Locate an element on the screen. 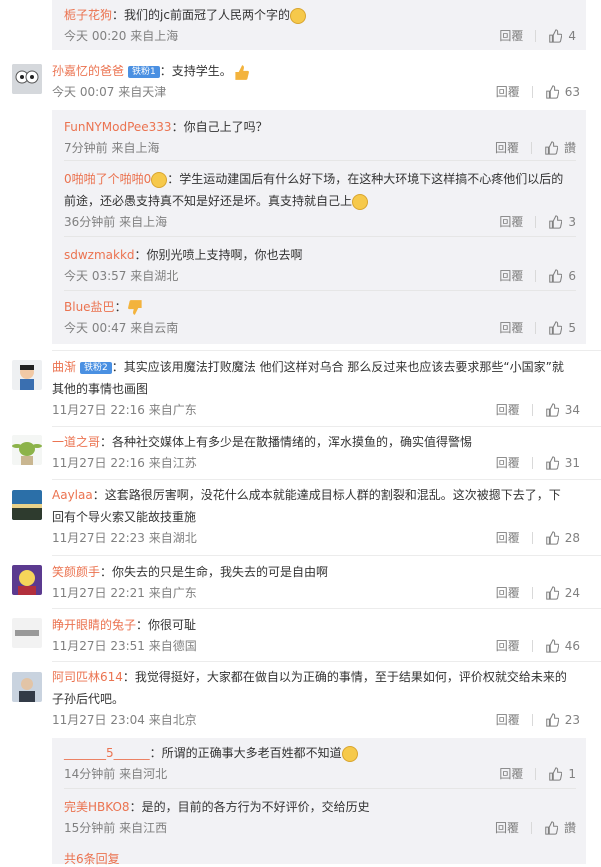  thumbs-down-emoji-icon is located at coordinates (134, 307).